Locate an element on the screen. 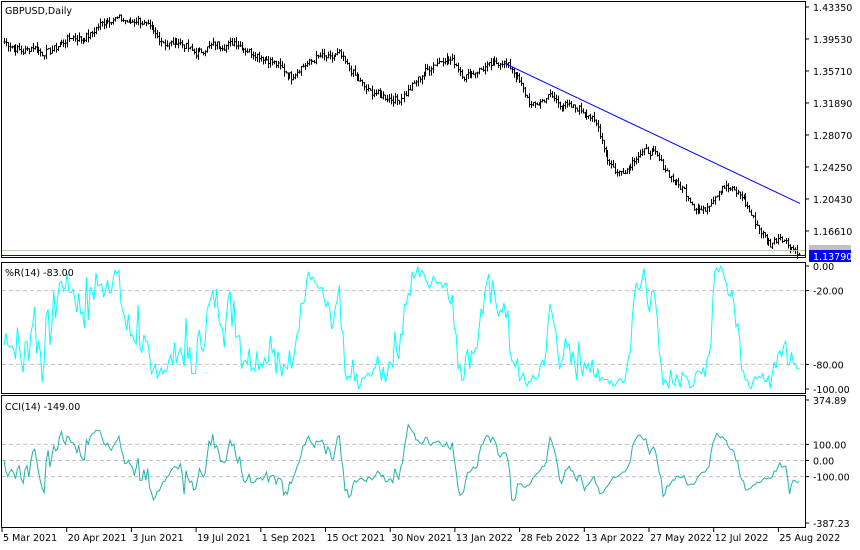  cci-title: CCI(14) -149.00 is located at coordinates (42, 407).